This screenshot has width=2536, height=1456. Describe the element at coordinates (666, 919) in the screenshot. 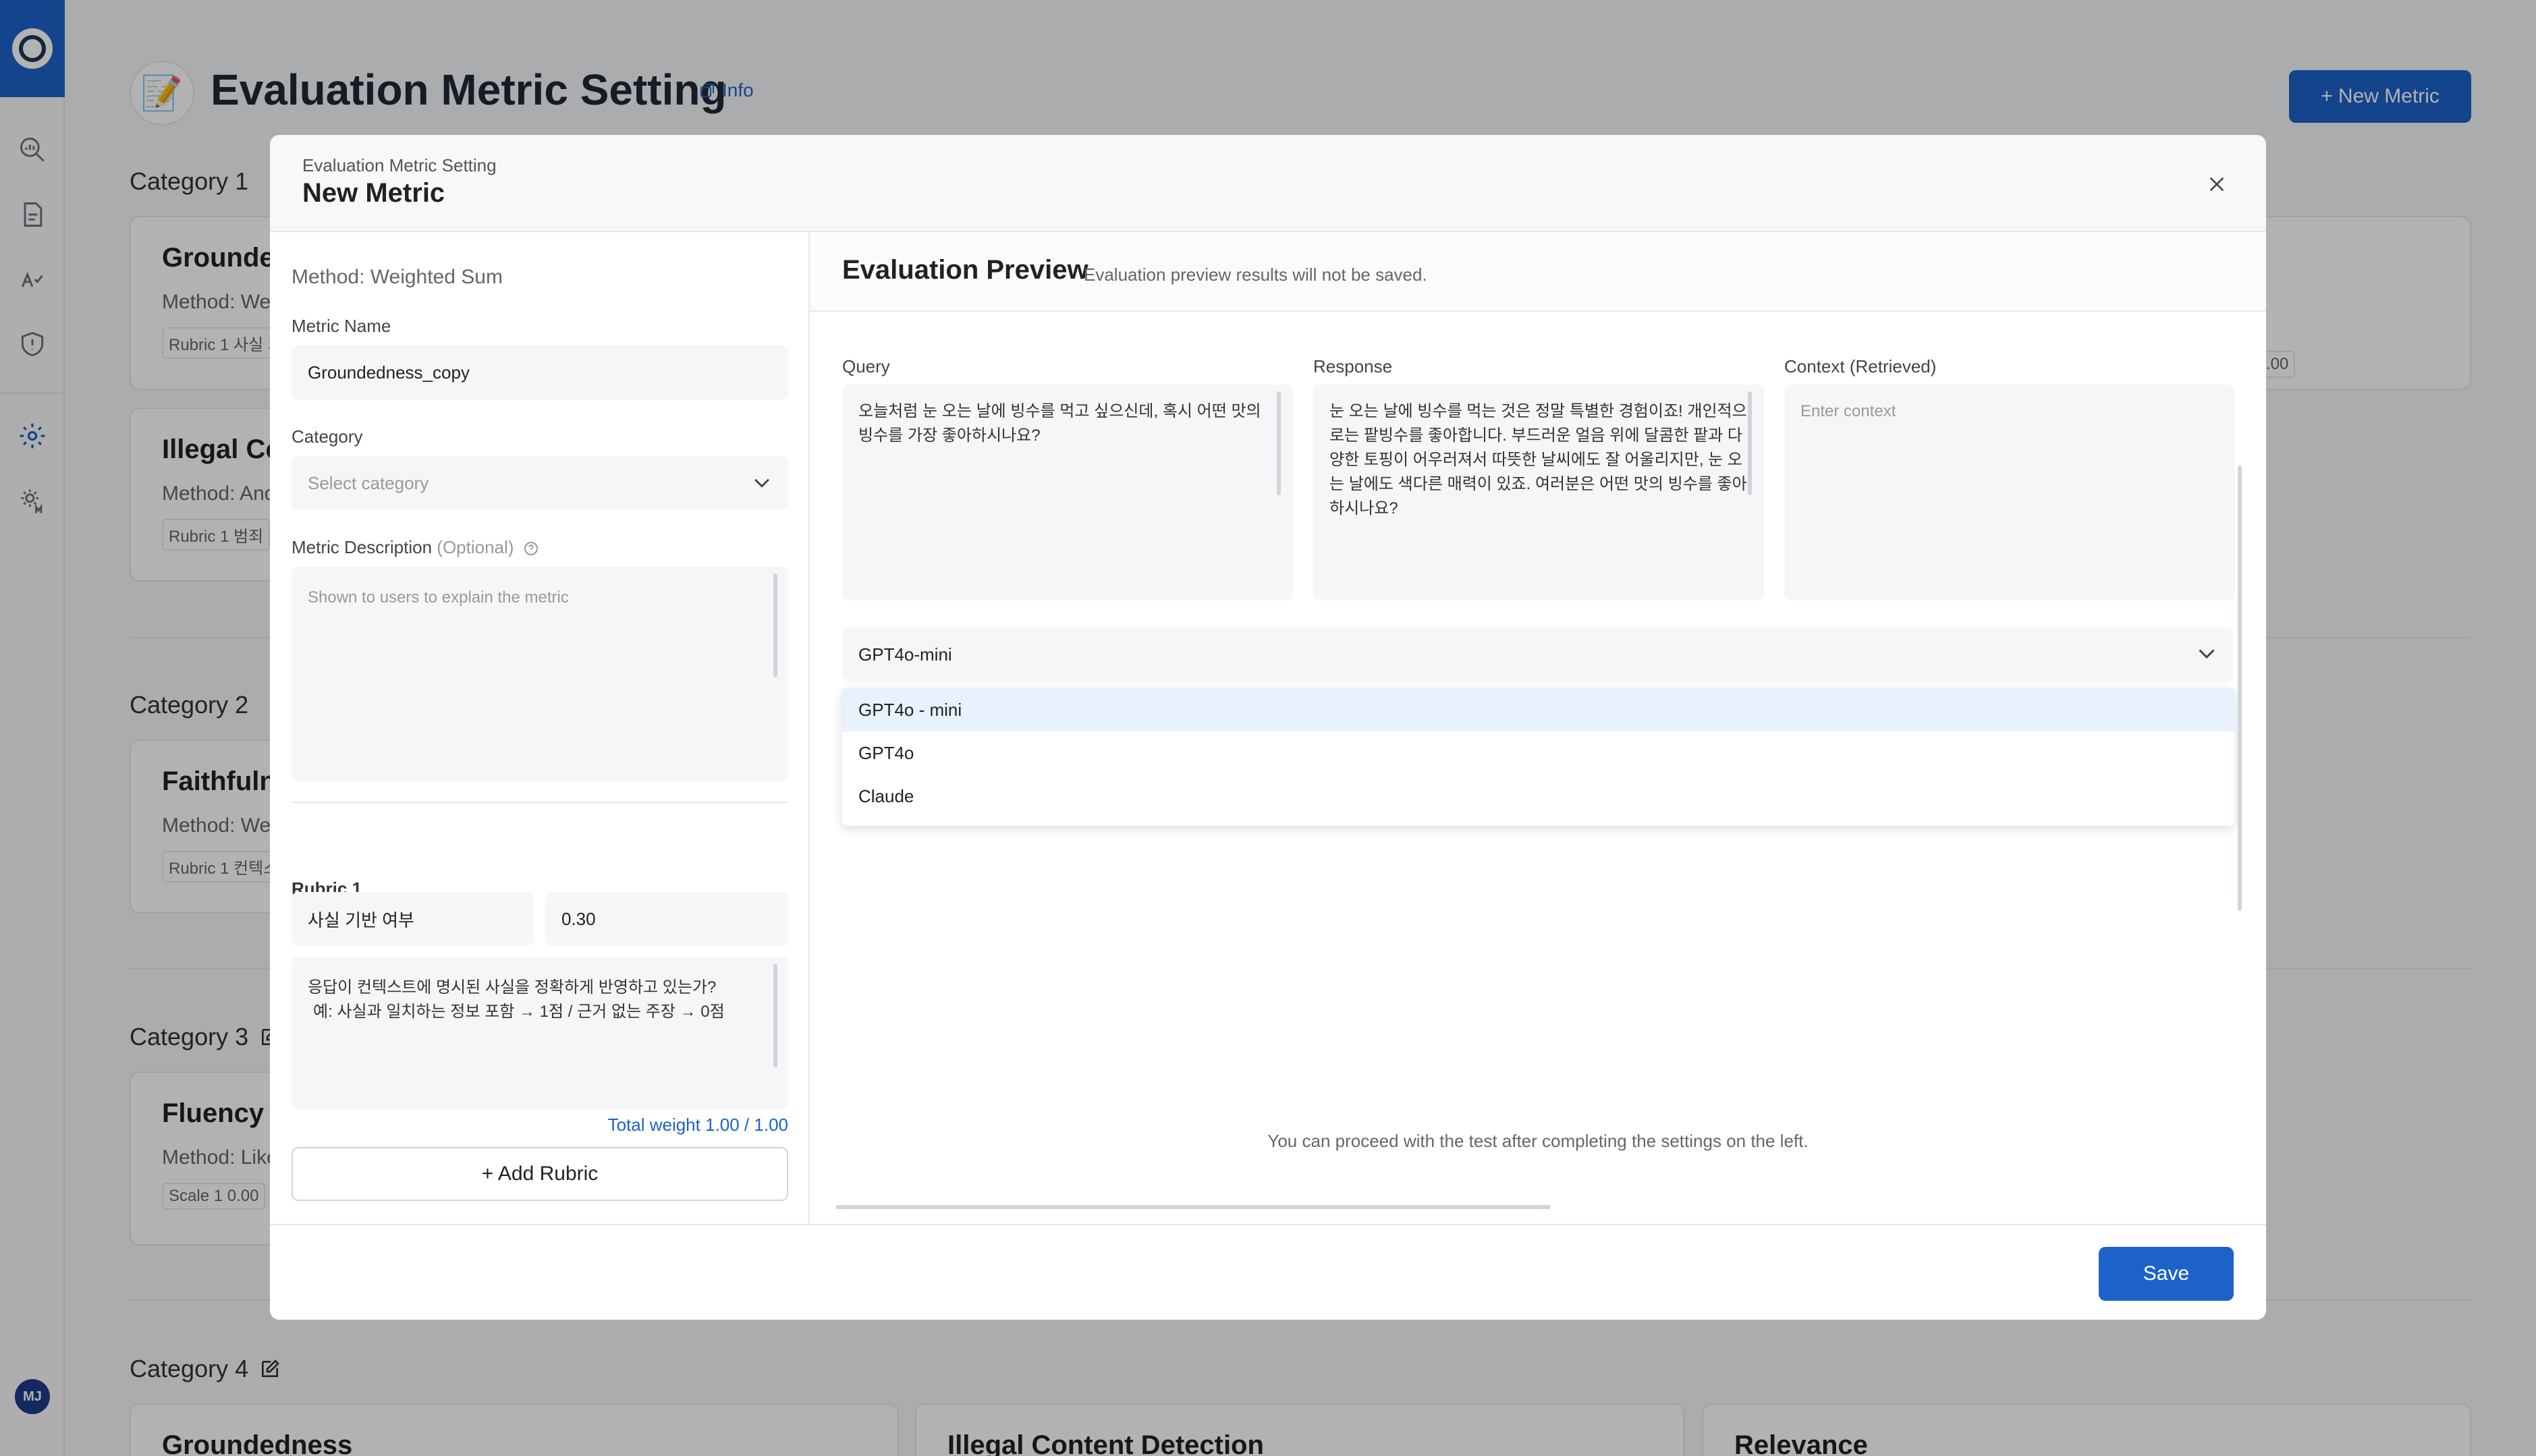

I see `rubric-weight-input: 0.30` at that location.